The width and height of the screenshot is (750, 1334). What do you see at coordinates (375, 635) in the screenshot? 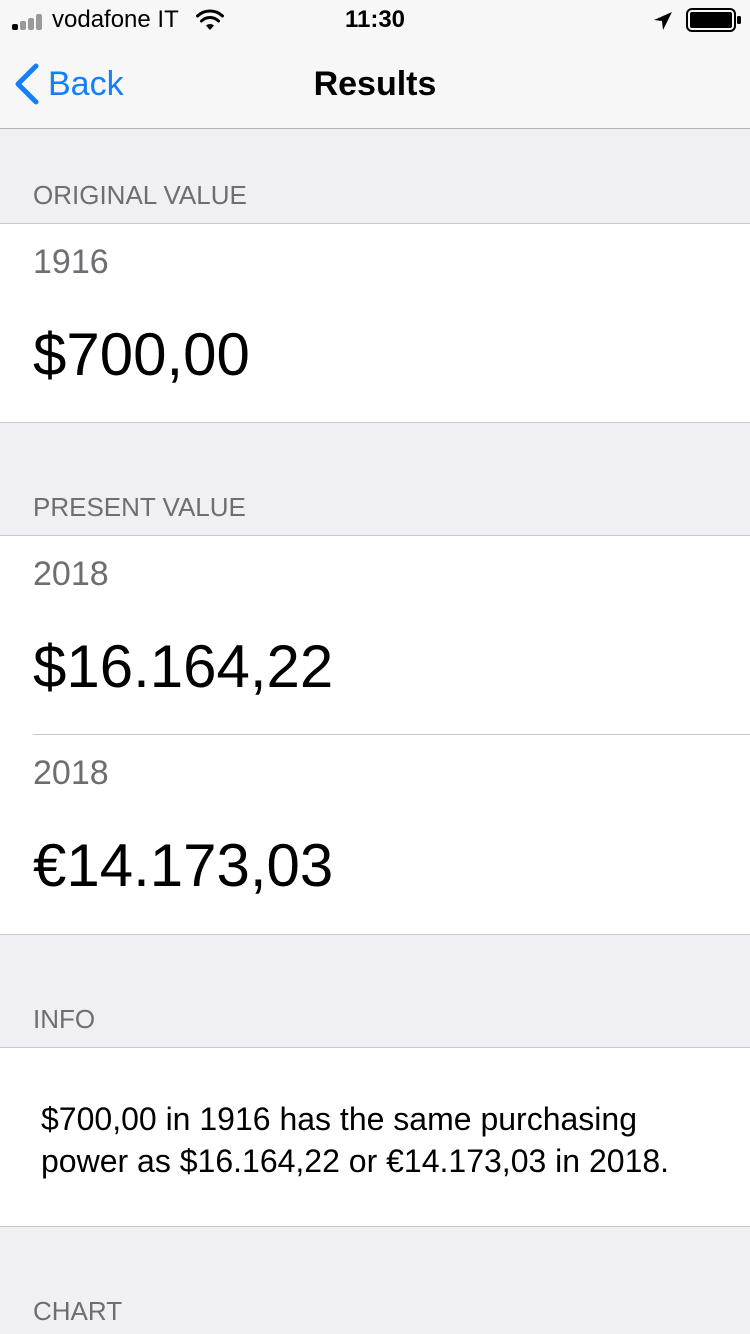
I see `present-value-usd-cell: 2018 $16.164,22` at bounding box center [375, 635].